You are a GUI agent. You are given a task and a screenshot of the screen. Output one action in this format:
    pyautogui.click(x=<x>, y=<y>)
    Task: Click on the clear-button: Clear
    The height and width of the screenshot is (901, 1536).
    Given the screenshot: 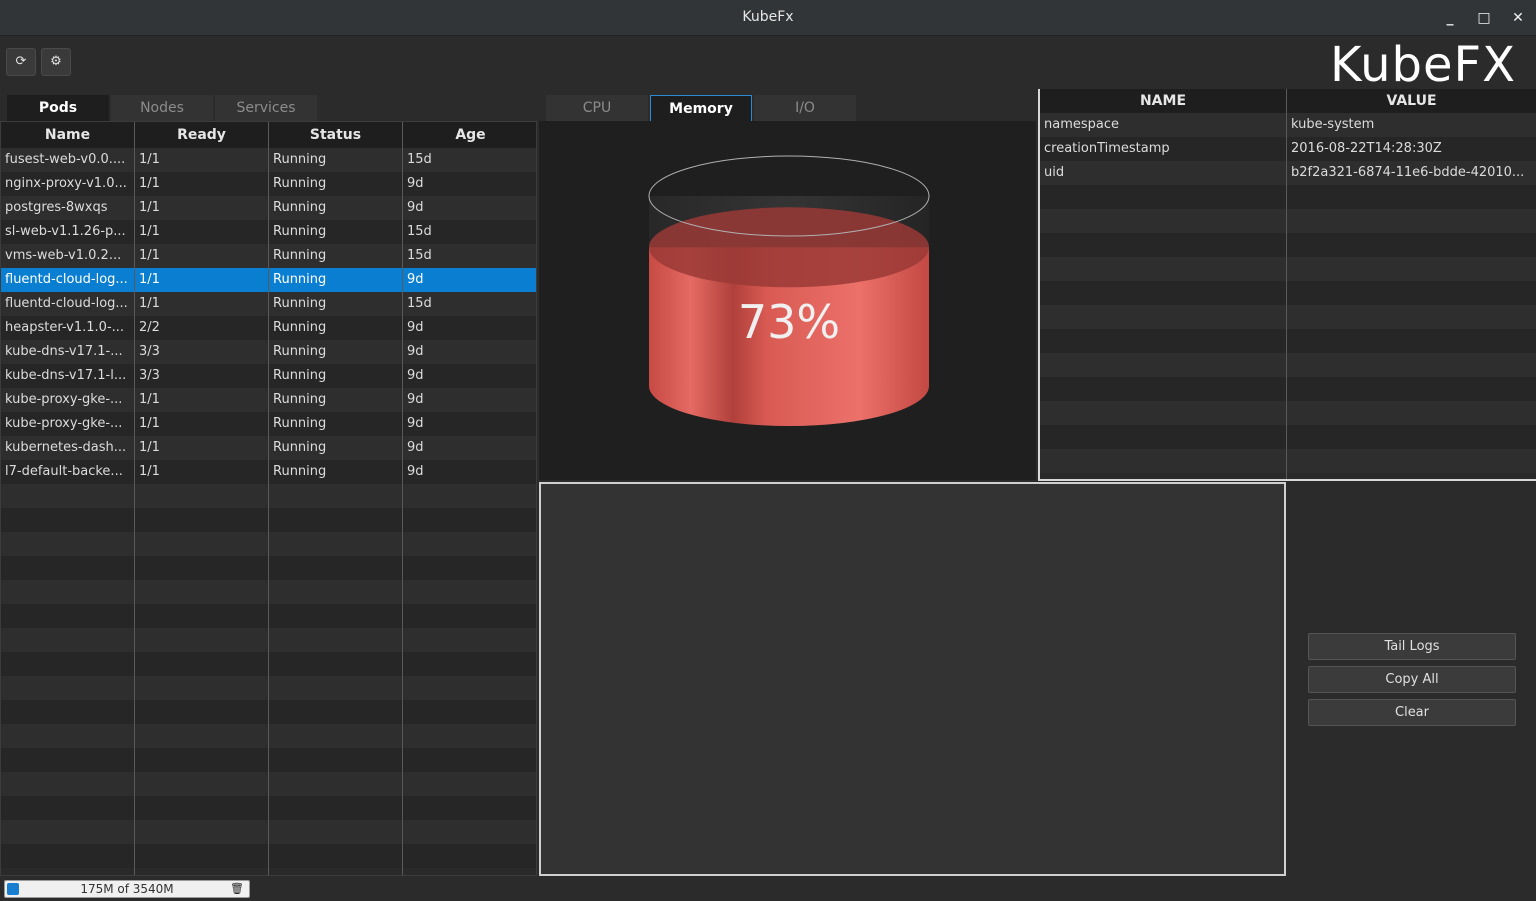 What is the action you would take?
    pyautogui.click(x=1412, y=712)
    